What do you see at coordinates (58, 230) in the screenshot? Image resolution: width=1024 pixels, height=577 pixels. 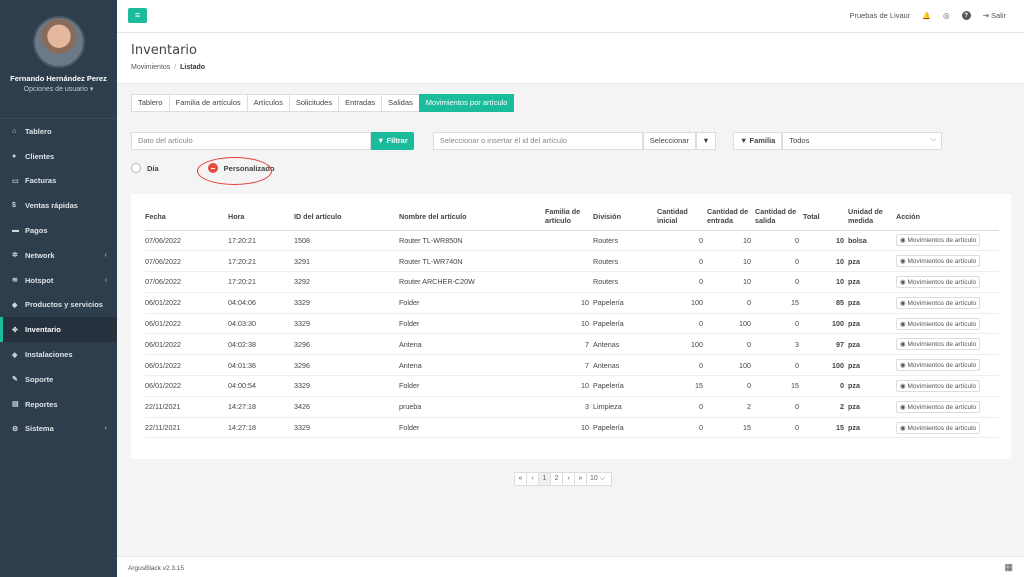 I see `sidebar-item-pagos: ▬ Pagos` at bounding box center [58, 230].